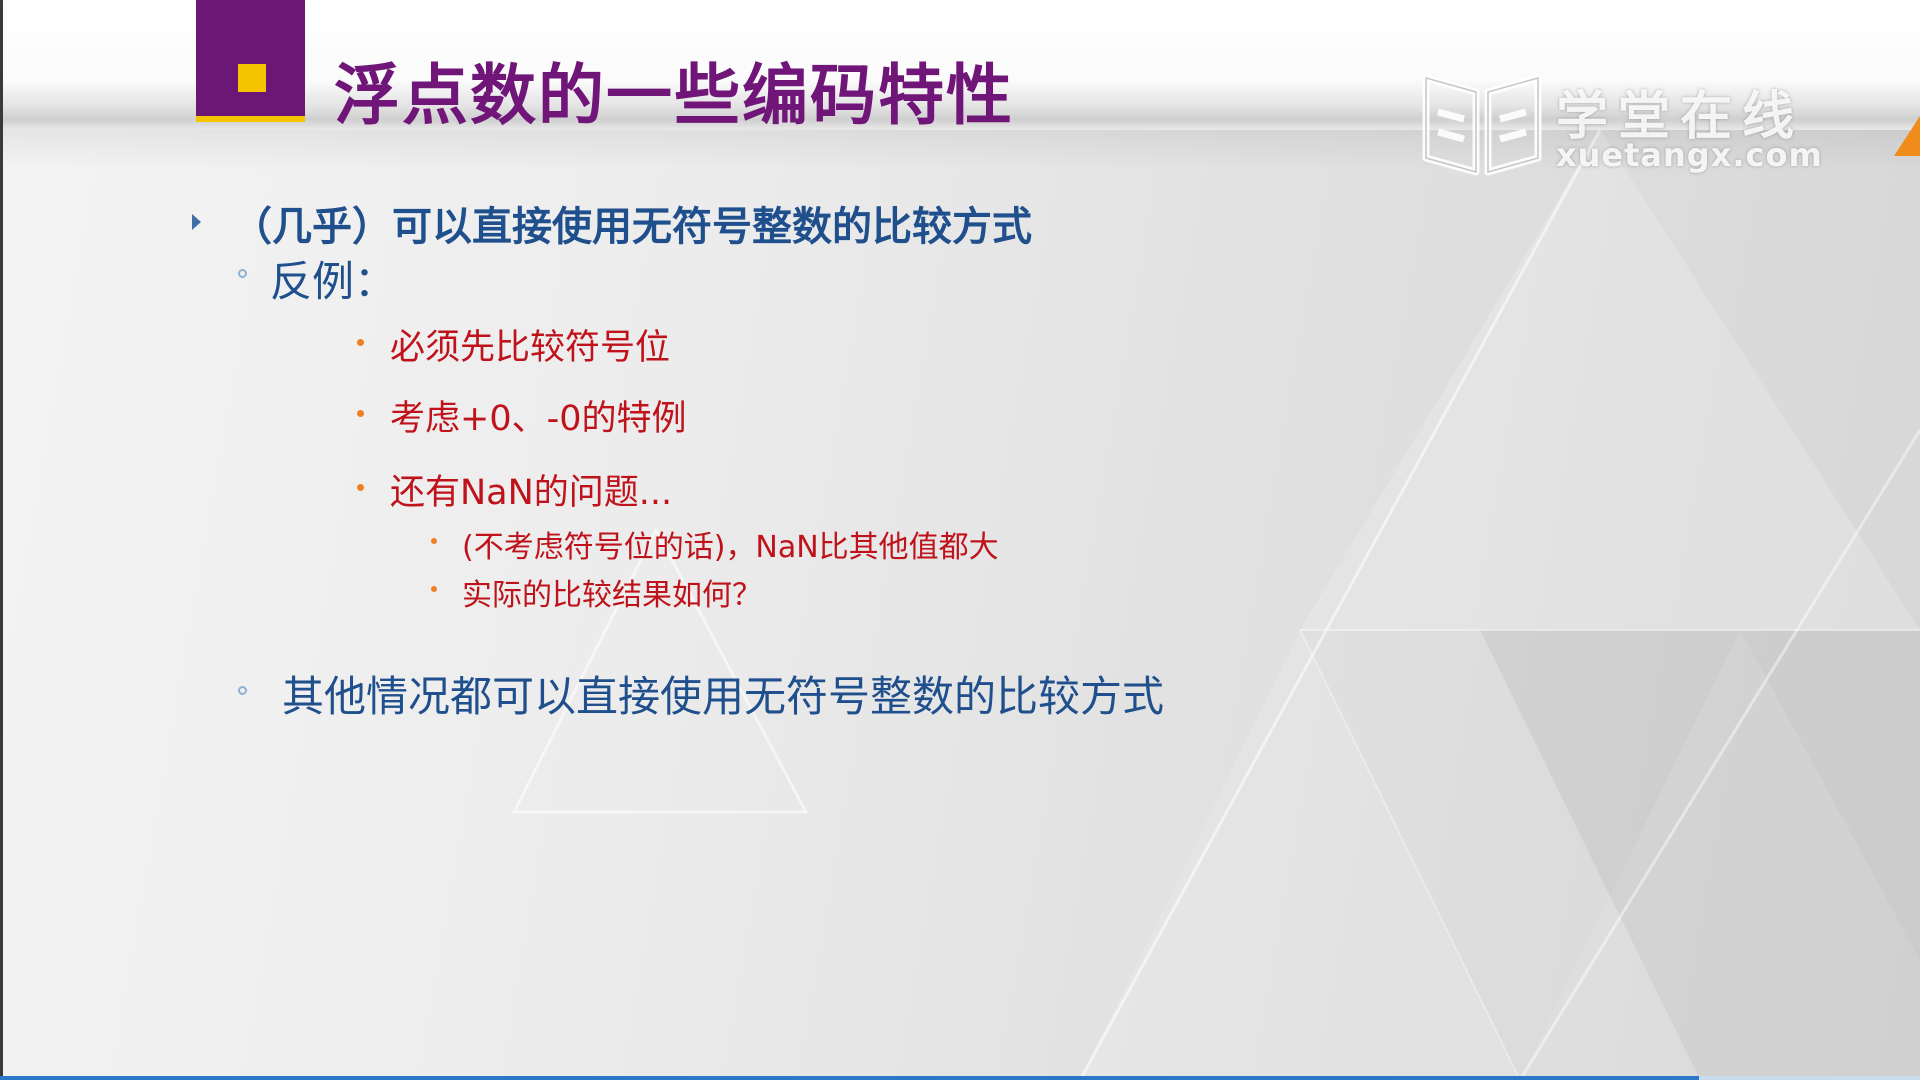 The image size is (1920, 1080). What do you see at coordinates (850, 1078) in the screenshot?
I see `video-progress-fill` at bounding box center [850, 1078].